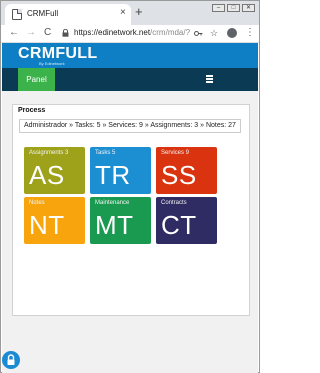  Describe the element at coordinates (179, 225) in the screenshot. I see `tile-abbr: CT` at that location.